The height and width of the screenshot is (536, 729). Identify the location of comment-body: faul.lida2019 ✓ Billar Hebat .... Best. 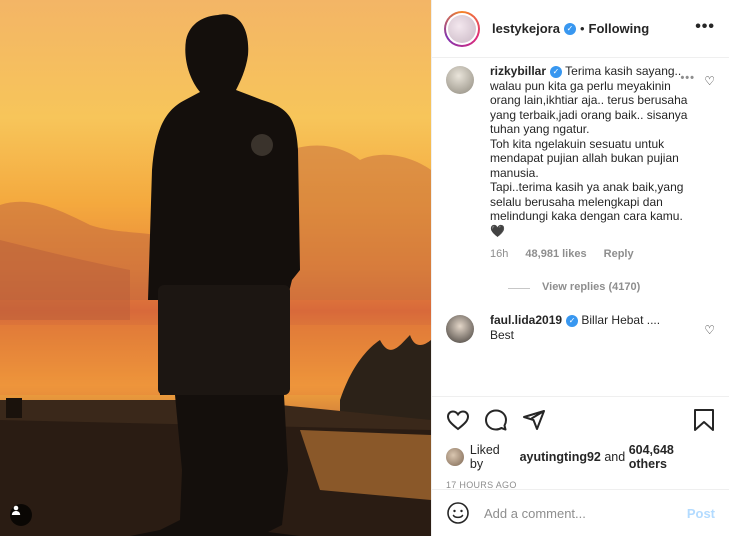
(590, 328).